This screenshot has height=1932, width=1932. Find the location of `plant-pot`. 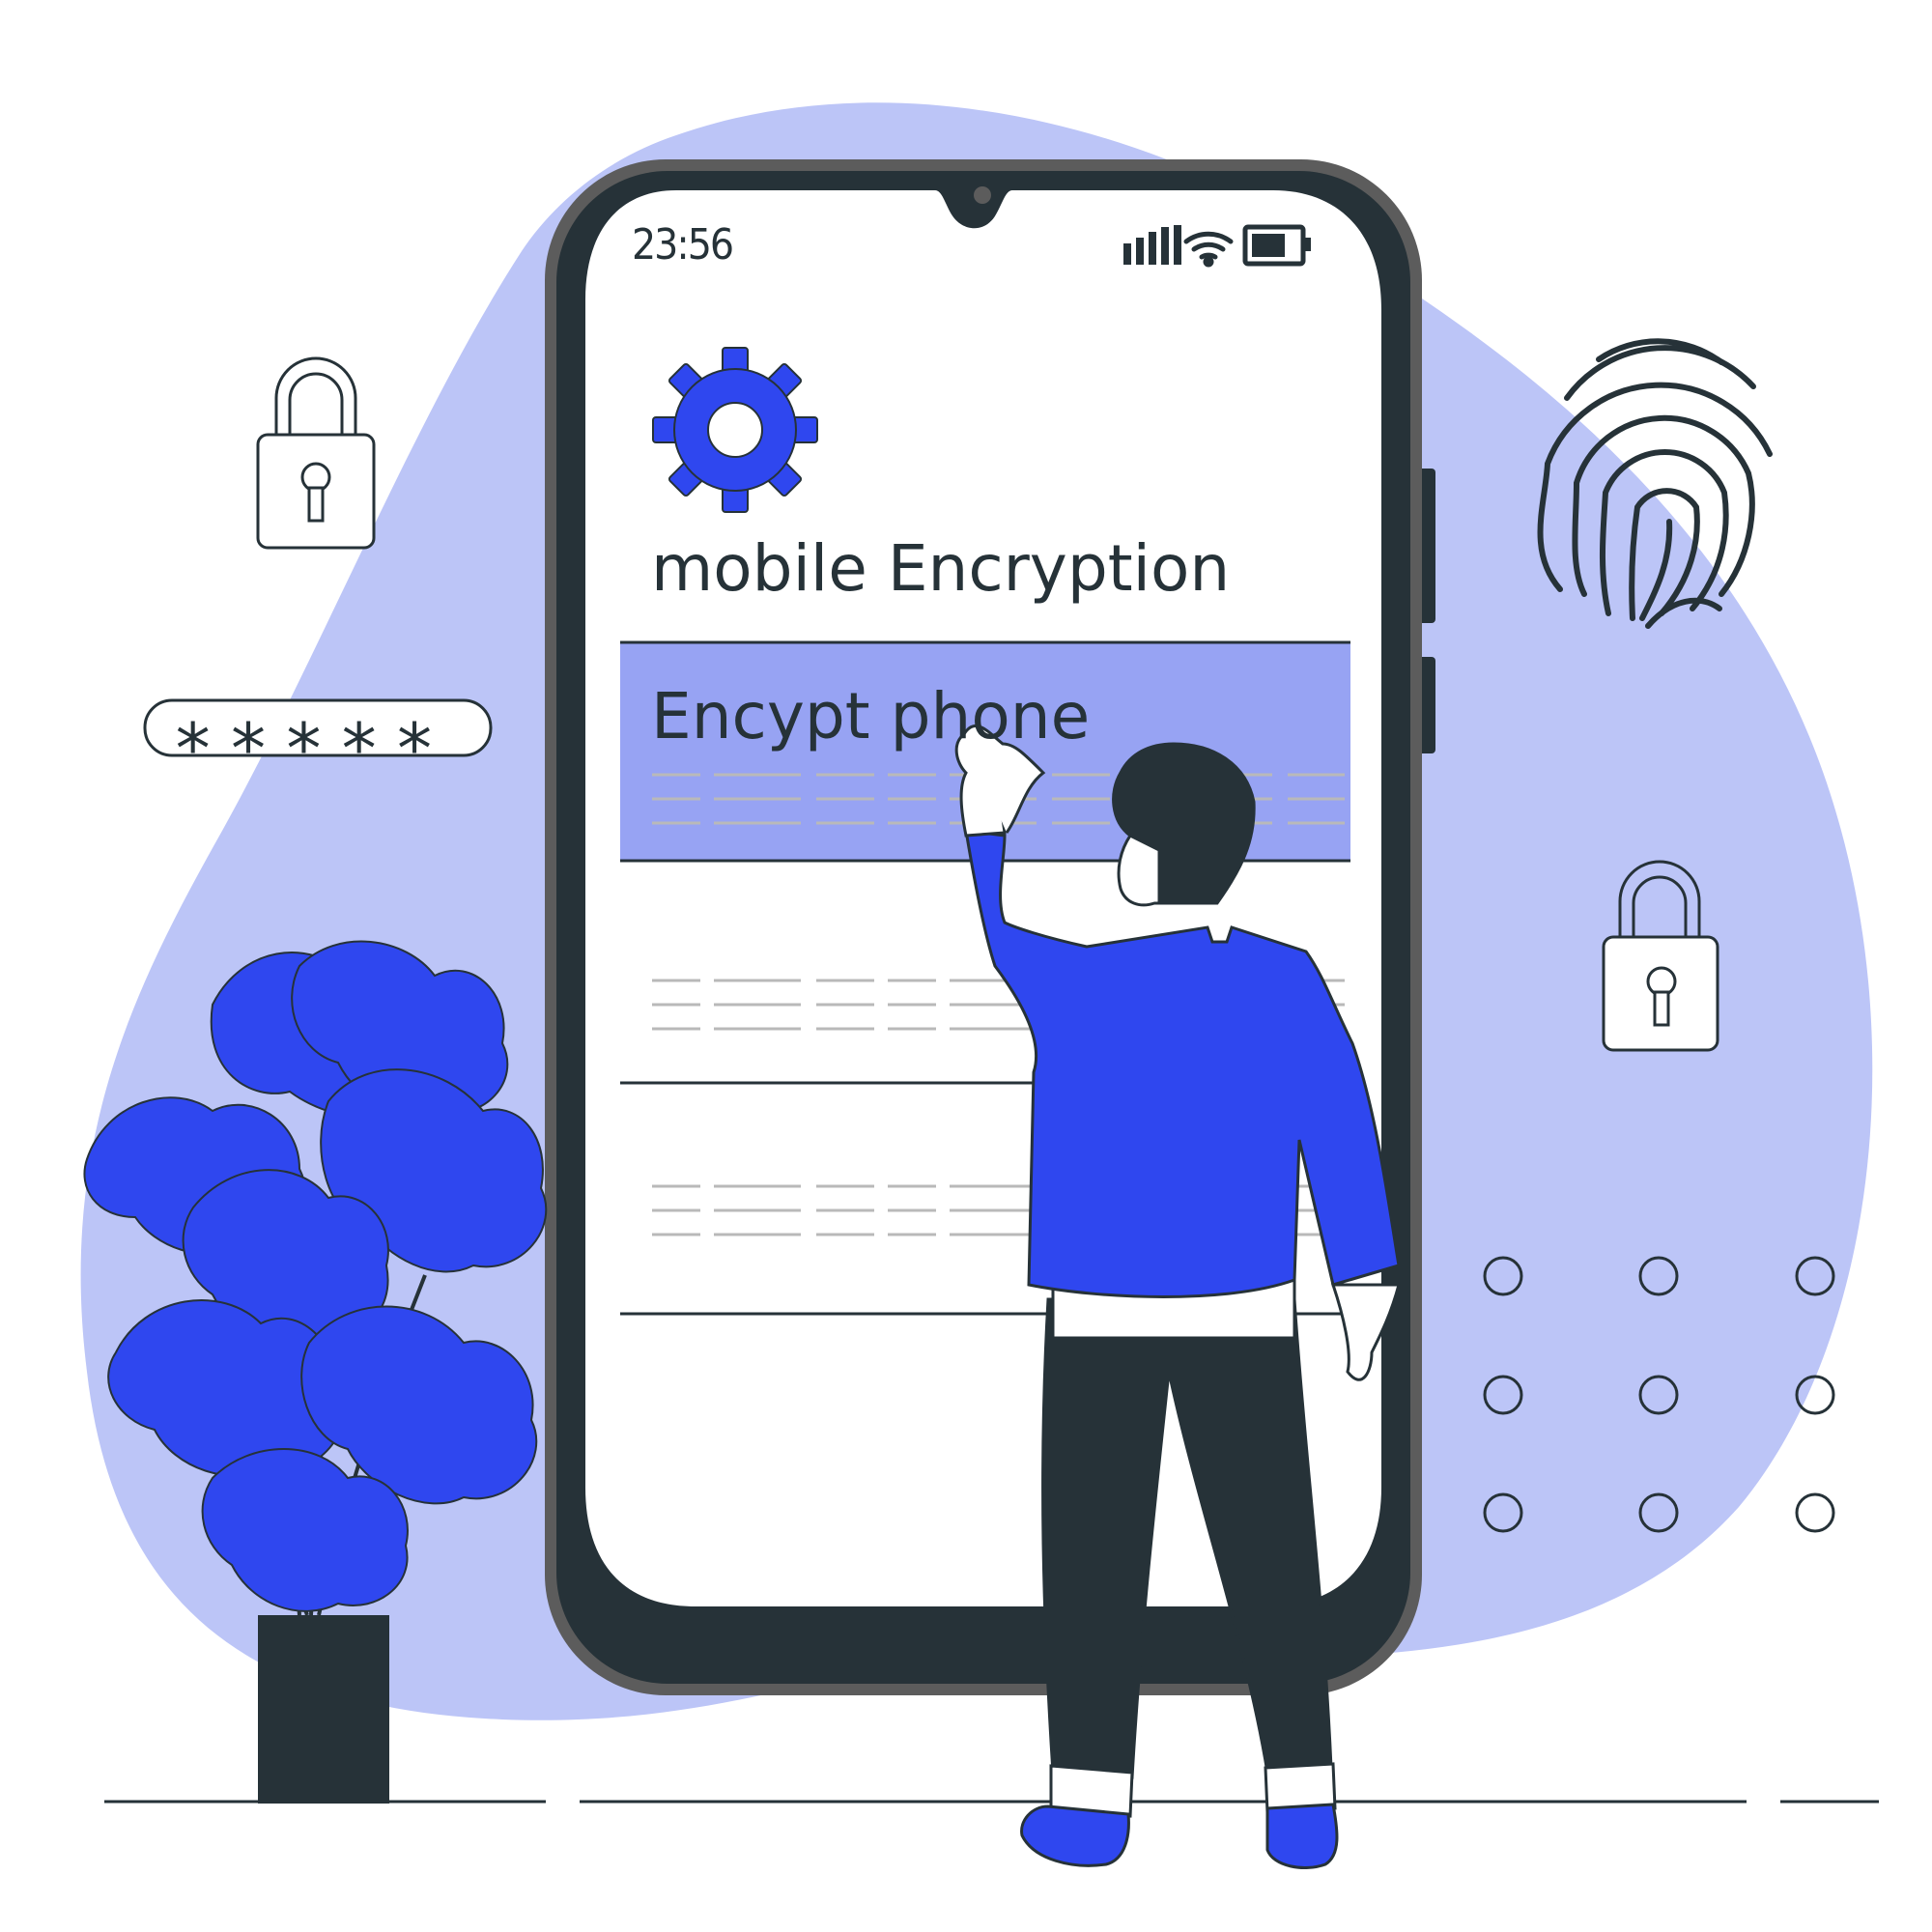

plant-pot is located at coordinates (323, 1709).